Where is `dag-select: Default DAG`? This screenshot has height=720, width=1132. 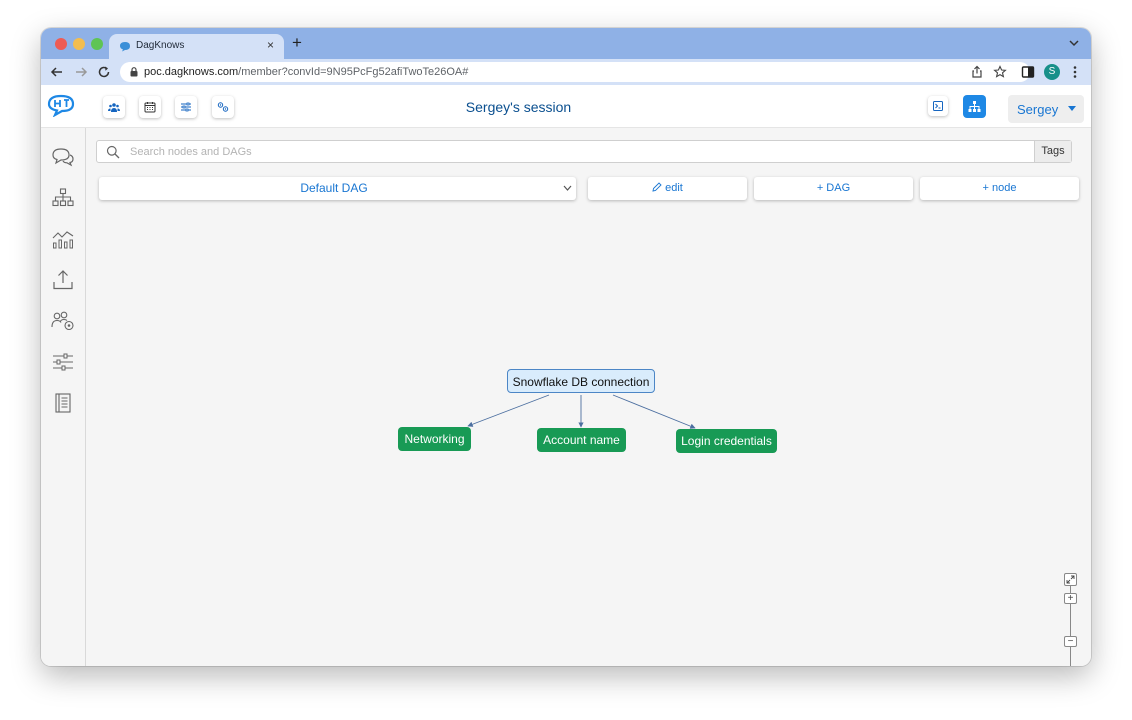 dag-select: Default DAG is located at coordinates (337, 188).